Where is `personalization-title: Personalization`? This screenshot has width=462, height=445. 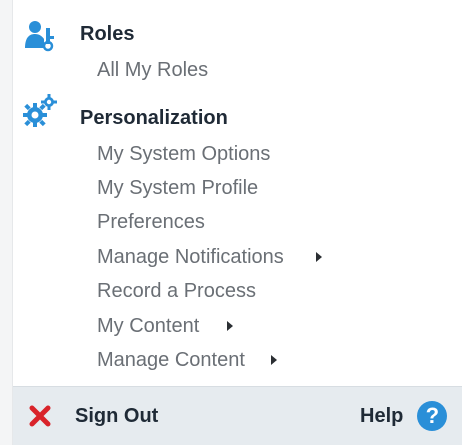 personalization-title: Personalization is located at coordinates (154, 117).